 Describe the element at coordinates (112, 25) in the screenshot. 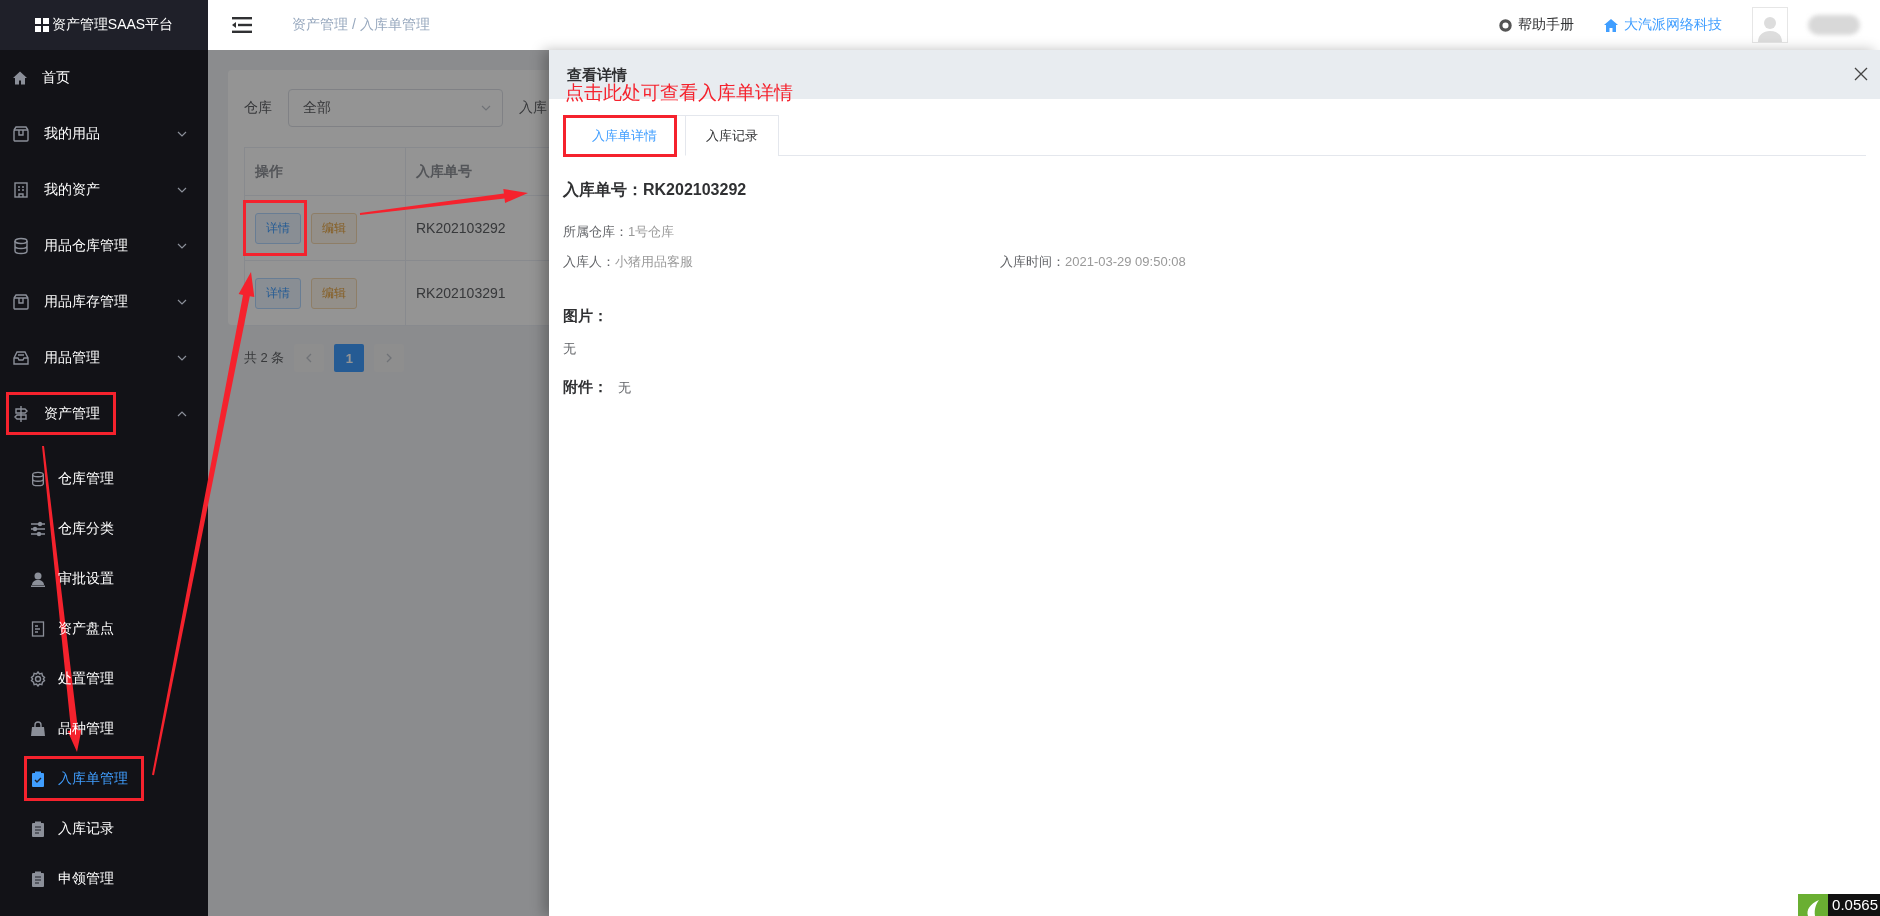

I see `app-title: 资产管理SAAS平台` at that location.